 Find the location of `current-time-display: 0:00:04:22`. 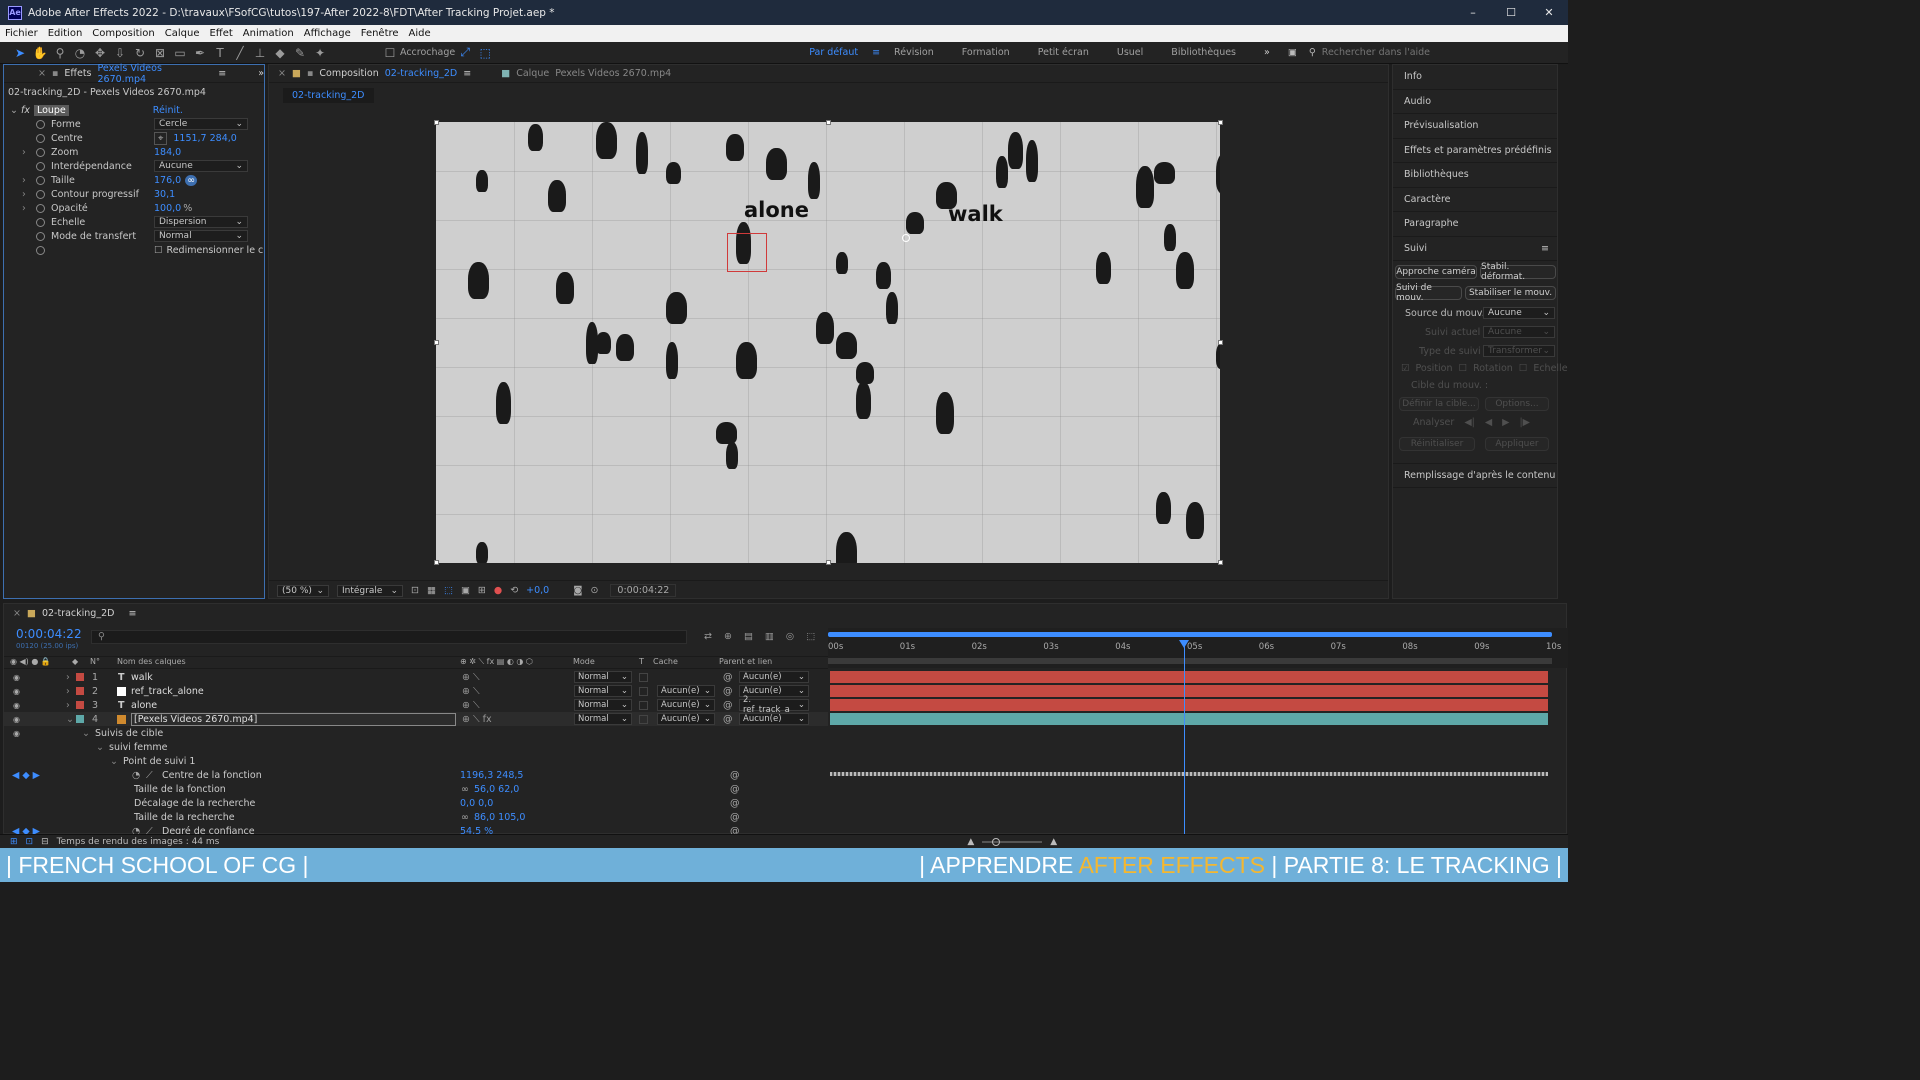

current-time-display: 0:00:04:22 is located at coordinates (643, 590).